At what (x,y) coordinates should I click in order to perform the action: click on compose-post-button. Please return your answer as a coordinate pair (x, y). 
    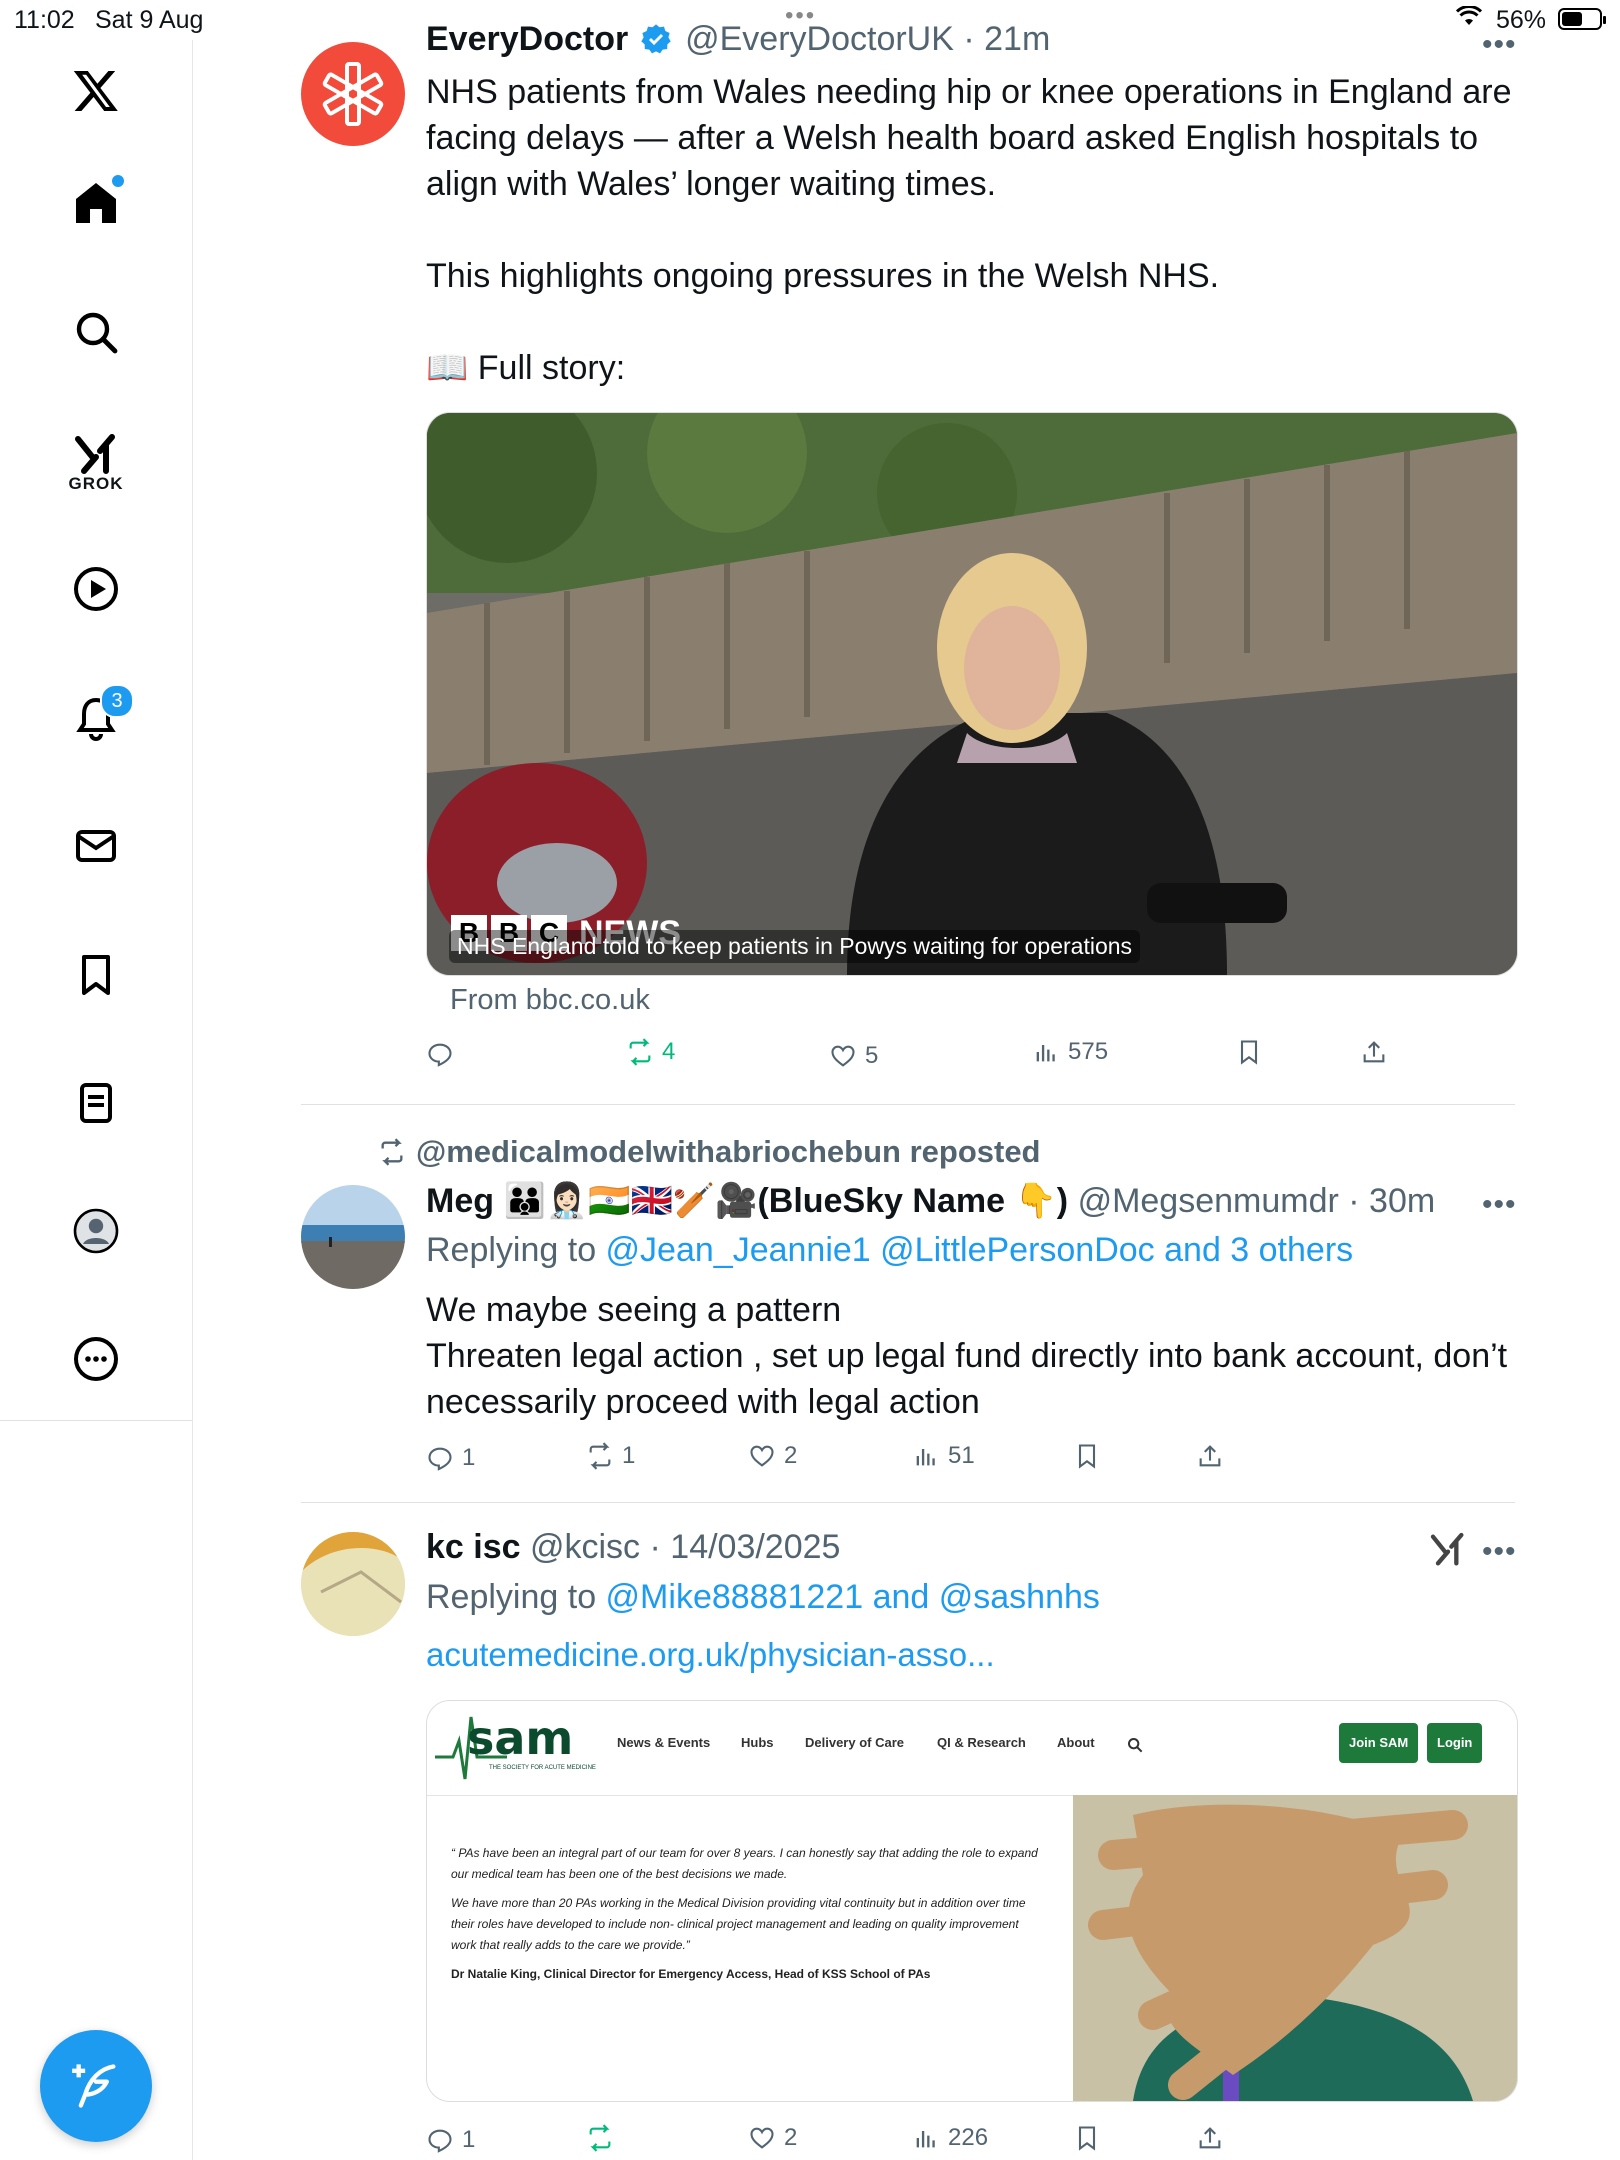
    Looking at the image, I should click on (96, 2086).